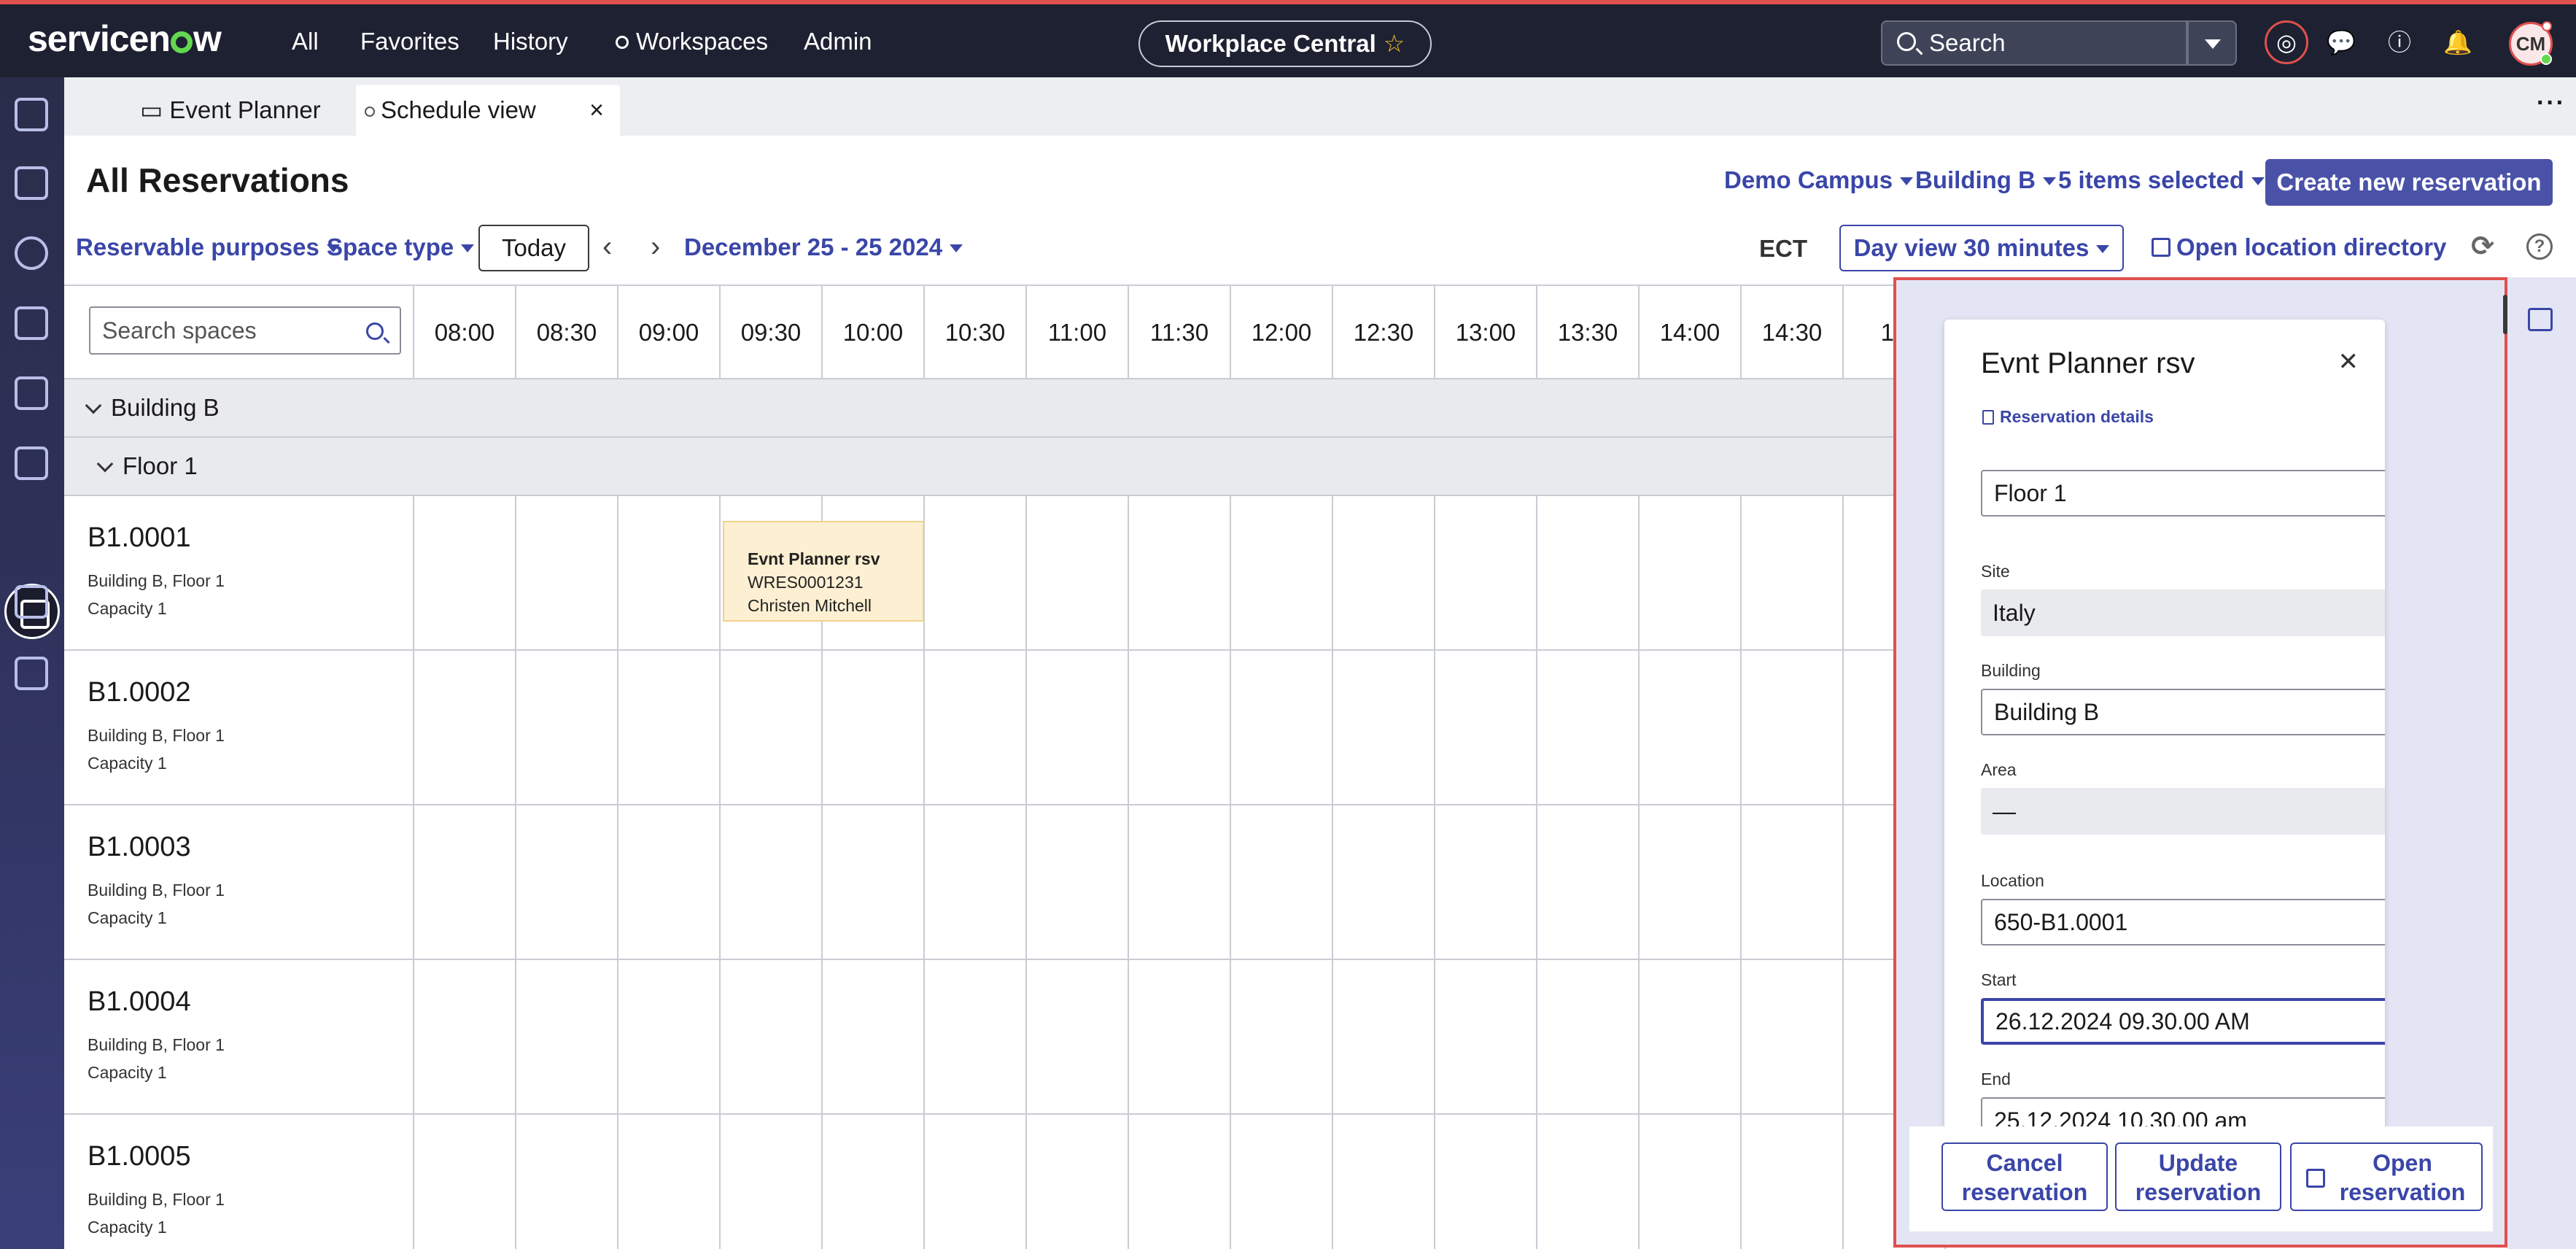 The width and height of the screenshot is (2576, 1249). I want to click on end-datetime-field: 25.12.2024 10.30.00 am, so click(2183, 1113).